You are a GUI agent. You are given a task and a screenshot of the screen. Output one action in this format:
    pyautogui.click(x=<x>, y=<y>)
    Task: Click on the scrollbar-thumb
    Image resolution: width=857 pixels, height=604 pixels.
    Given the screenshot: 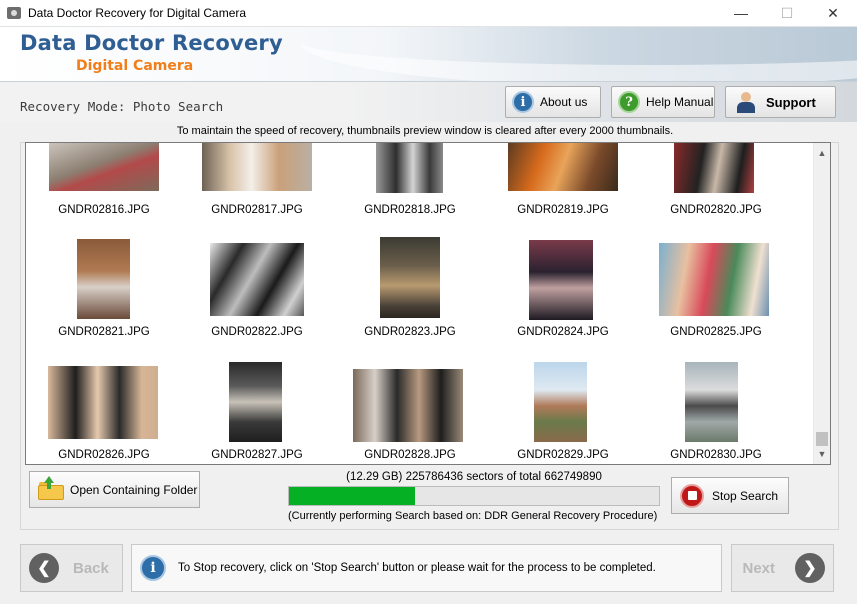 What is the action you would take?
    pyautogui.click(x=822, y=439)
    